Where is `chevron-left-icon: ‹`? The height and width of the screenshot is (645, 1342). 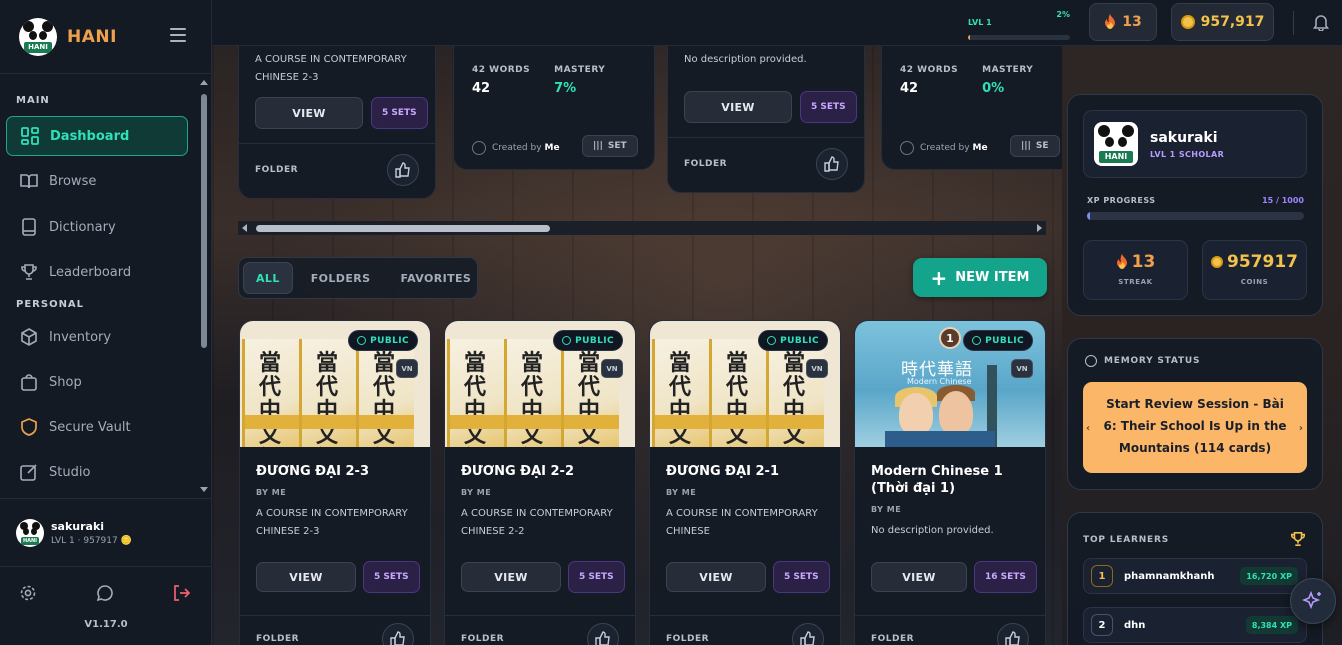
chevron-left-icon: ‹ is located at coordinates (1088, 428).